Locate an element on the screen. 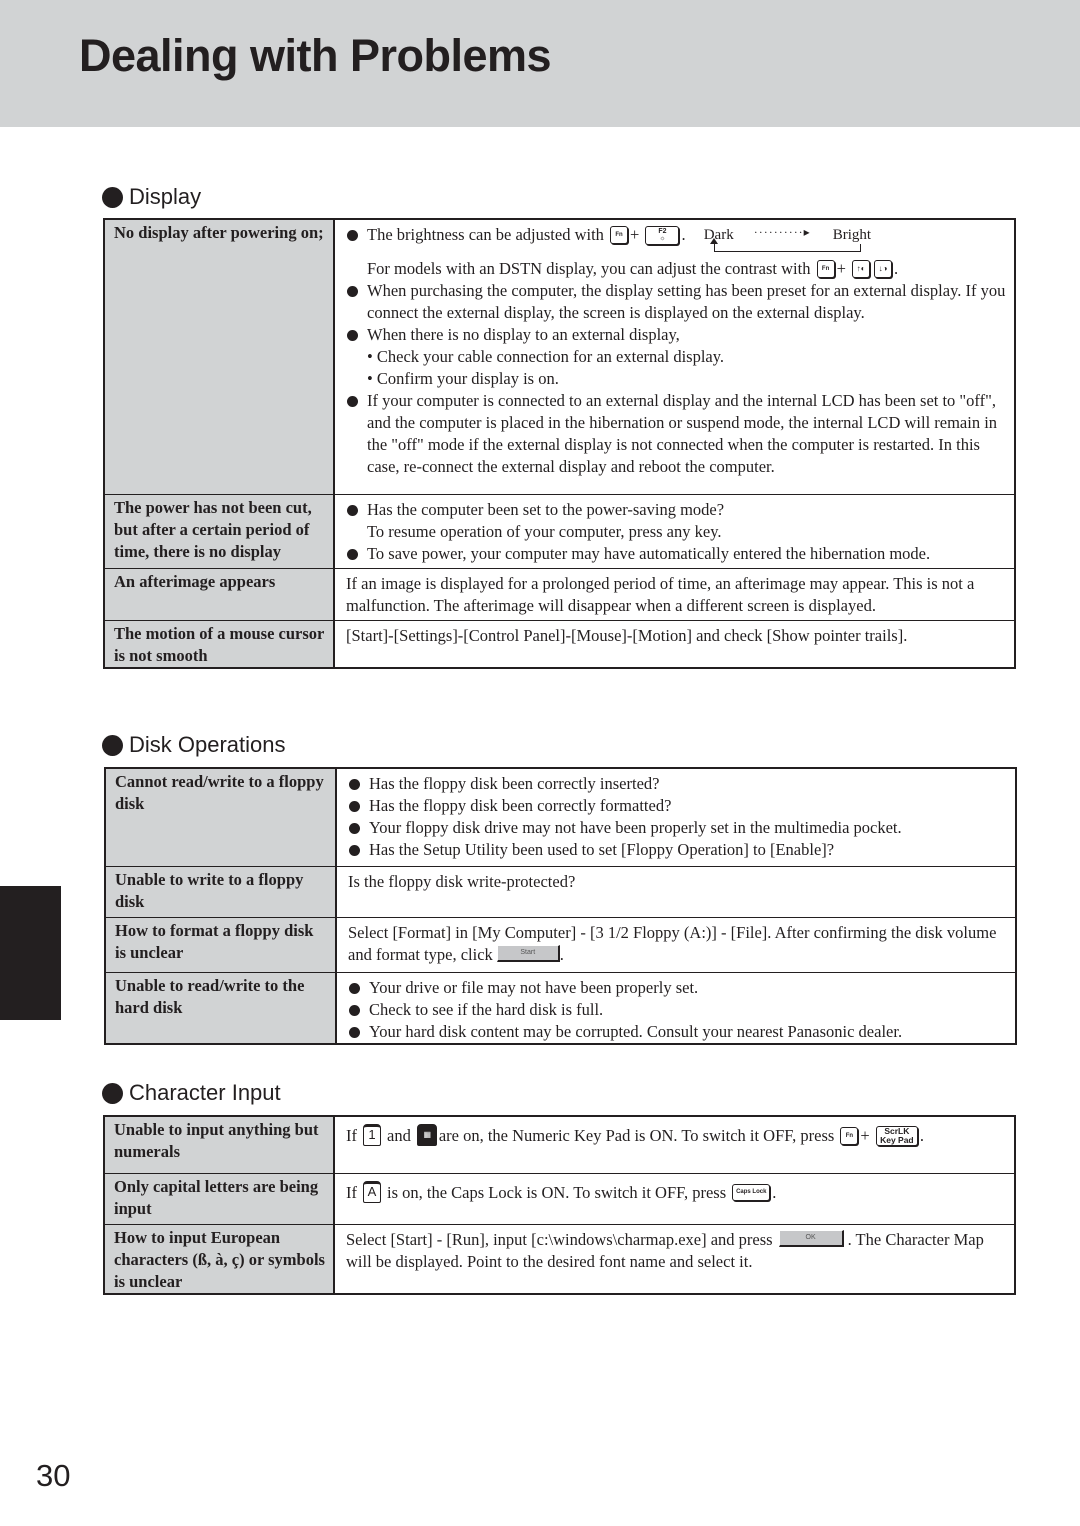 This screenshot has width=1080, height=1526. page-number: 30 is located at coordinates (53, 1475).